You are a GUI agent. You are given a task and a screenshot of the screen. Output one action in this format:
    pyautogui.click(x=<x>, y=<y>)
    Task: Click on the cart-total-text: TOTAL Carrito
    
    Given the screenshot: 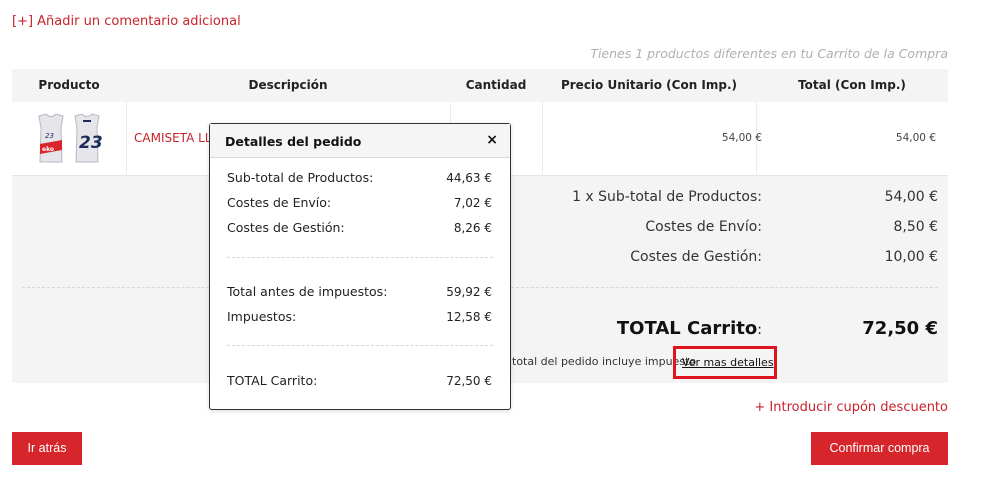 What is the action you would take?
    pyautogui.click(x=687, y=328)
    